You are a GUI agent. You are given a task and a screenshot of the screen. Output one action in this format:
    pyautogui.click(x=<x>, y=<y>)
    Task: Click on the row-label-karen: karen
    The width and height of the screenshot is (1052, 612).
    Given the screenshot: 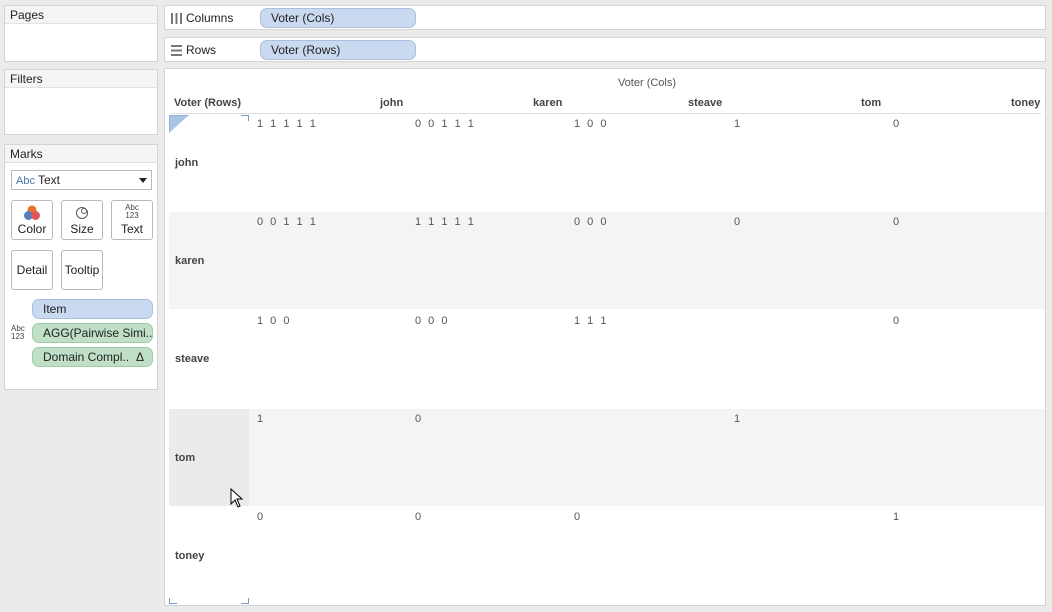 What is the action you would take?
    pyautogui.click(x=189, y=261)
    